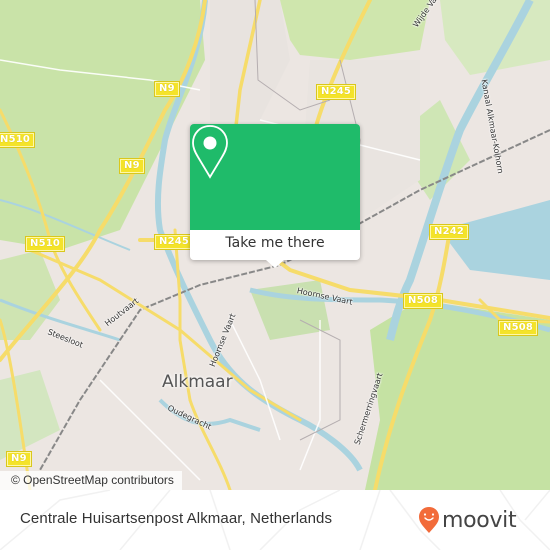 This screenshot has width=550, height=550. Describe the element at coordinates (479, 520) in the screenshot. I see `moovit-wordmark: moovit` at that location.